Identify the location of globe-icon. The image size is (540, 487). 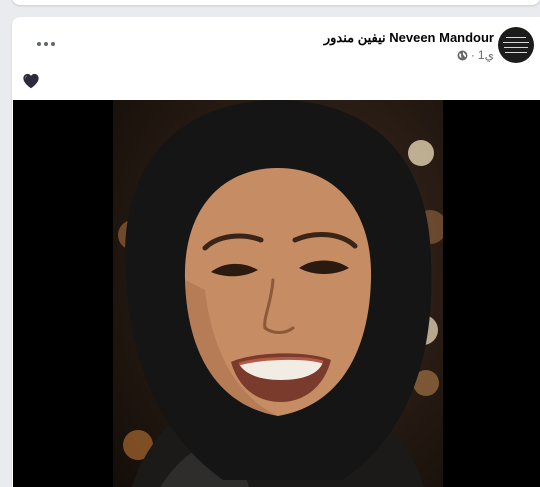
(462, 55).